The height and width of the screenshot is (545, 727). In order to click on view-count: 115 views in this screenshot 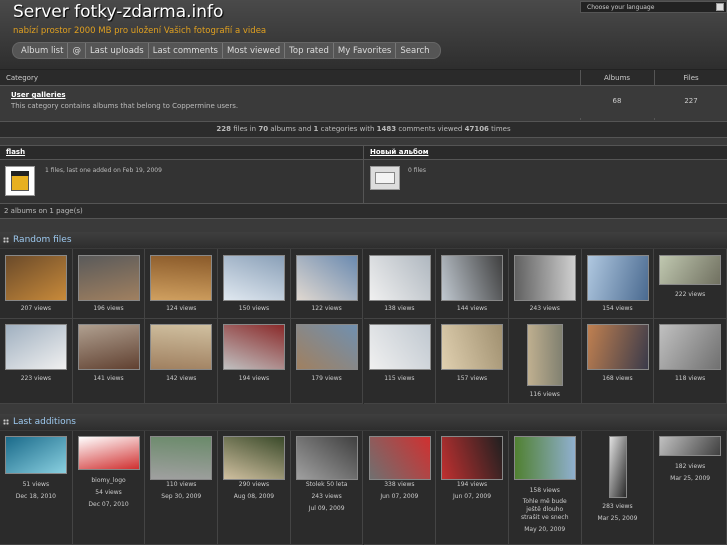, I will do `click(399, 378)`.